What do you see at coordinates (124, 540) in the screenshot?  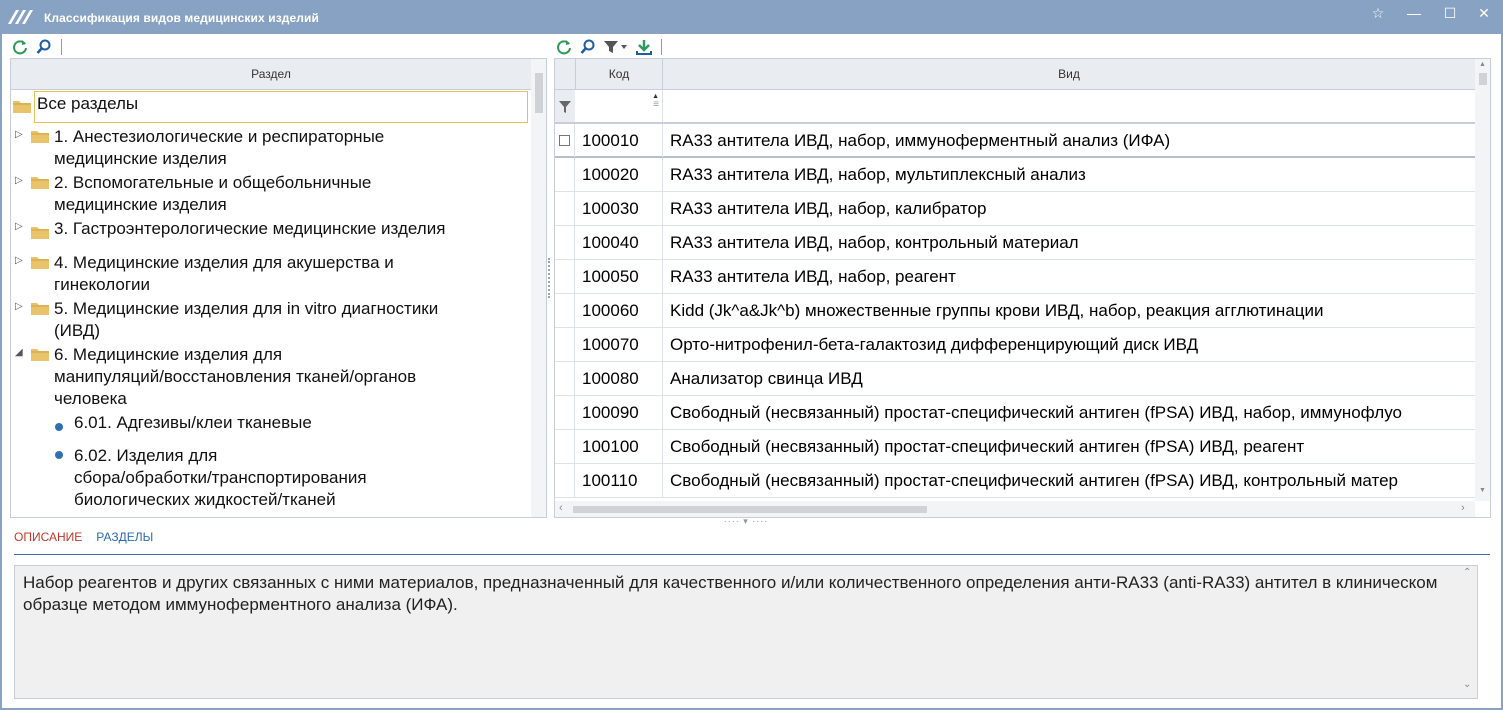 I see `tab-sections: РАЗДЕЛЫ` at bounding box center [124, 540].